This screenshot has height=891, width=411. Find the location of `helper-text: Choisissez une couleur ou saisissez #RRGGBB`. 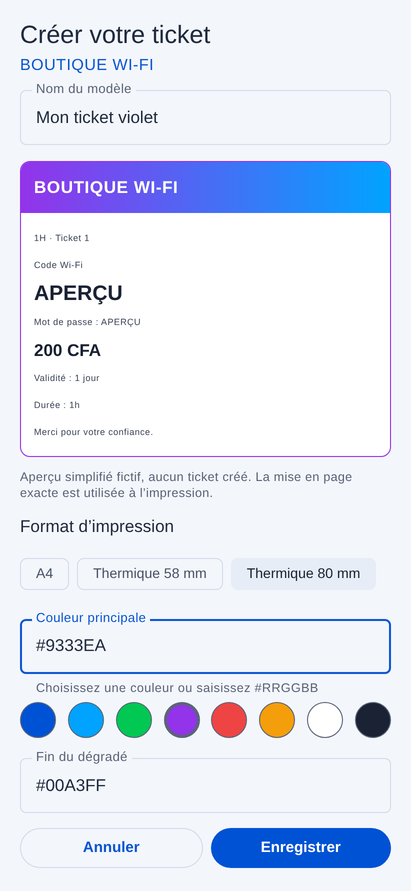

helper-text: Choisissez une couleur ou saisissez #RRGGBB is located at coordinates (177, 688).